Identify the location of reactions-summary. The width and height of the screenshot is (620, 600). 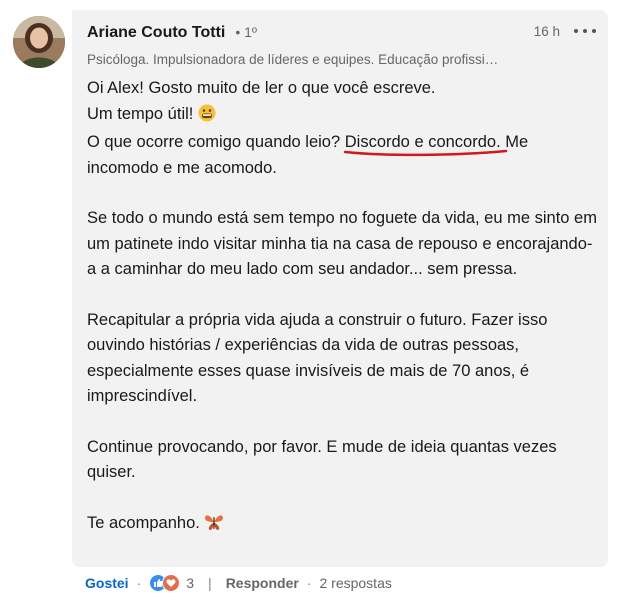
(165, 583).